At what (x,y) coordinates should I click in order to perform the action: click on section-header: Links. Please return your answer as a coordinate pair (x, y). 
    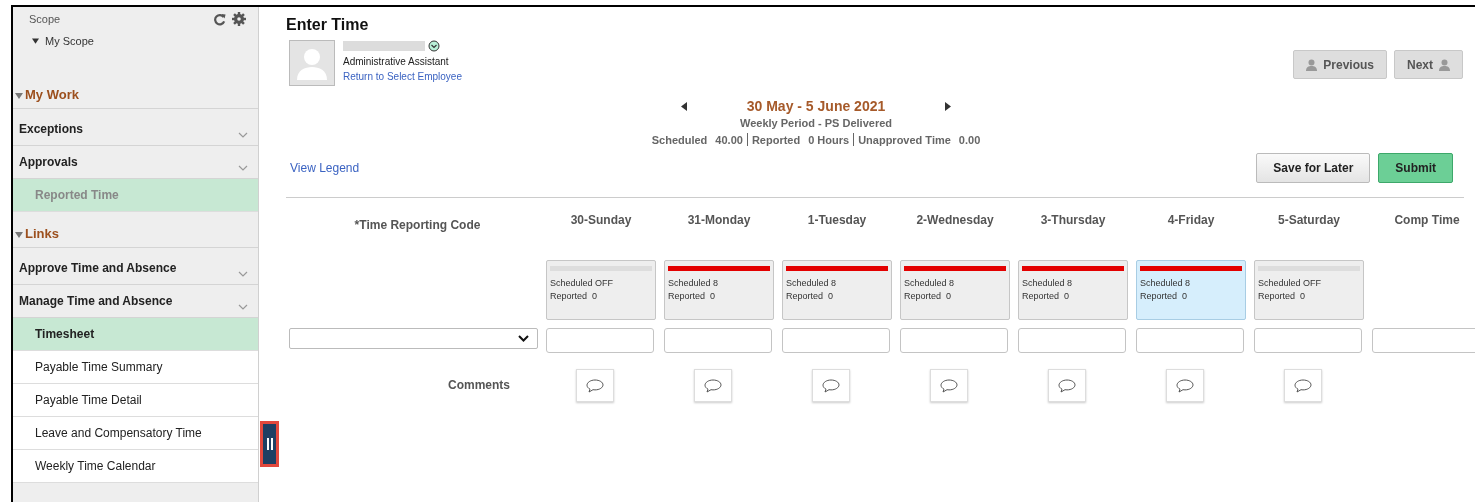
    Looking at the image, I should click on (135, 230).